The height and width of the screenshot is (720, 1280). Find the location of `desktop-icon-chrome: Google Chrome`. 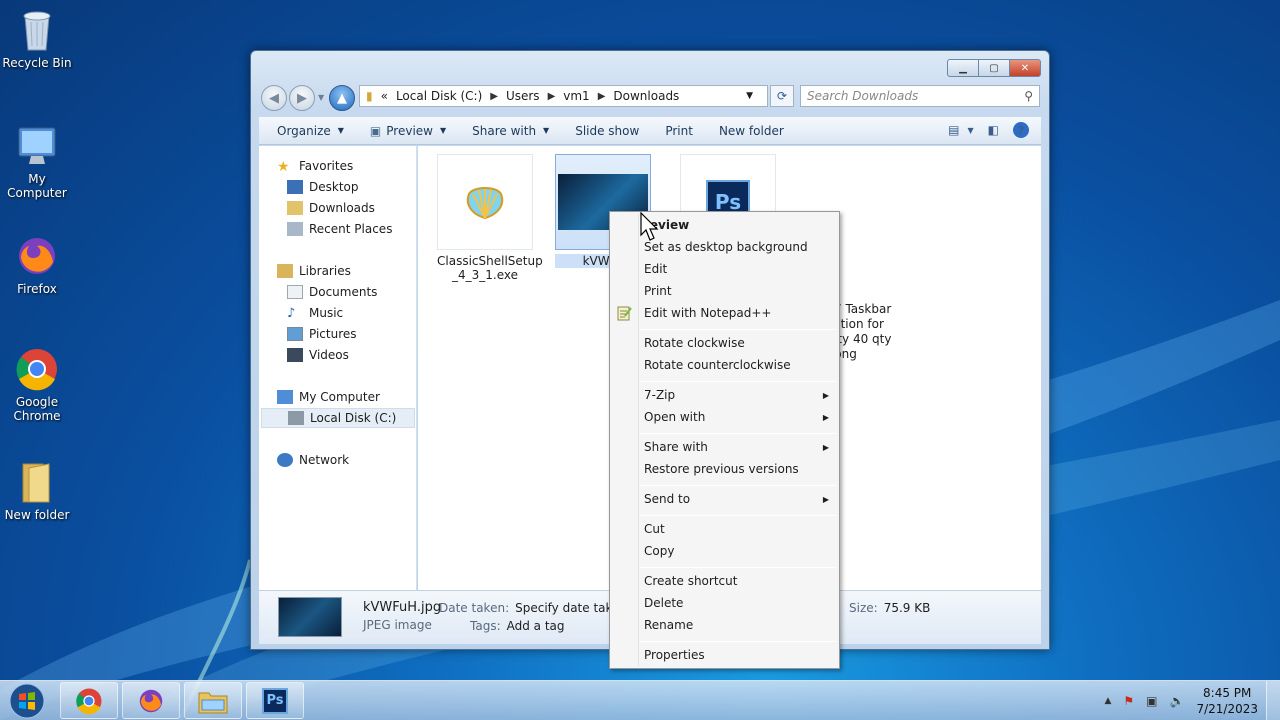

desktop-icon-chrome: Google Chrome is located at coordinates (37, 384).